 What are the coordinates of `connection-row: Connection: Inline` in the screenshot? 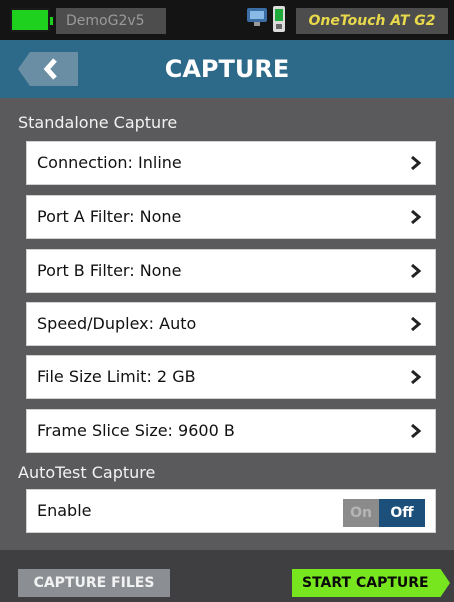 It's located at (231, 163).